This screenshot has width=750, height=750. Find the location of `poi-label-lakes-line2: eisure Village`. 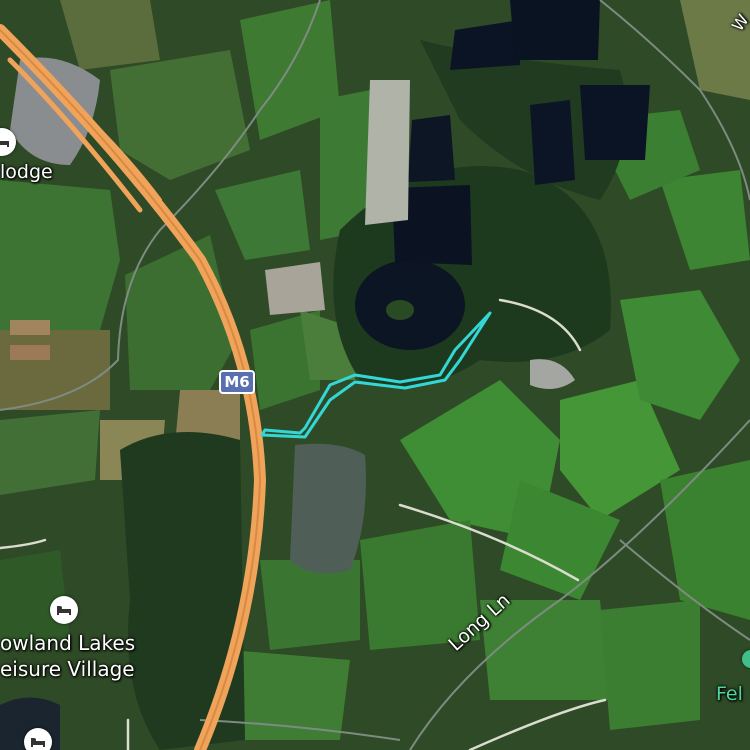

poi-label-lakes-line2: eisure Village is located at coordinates (67, 669).